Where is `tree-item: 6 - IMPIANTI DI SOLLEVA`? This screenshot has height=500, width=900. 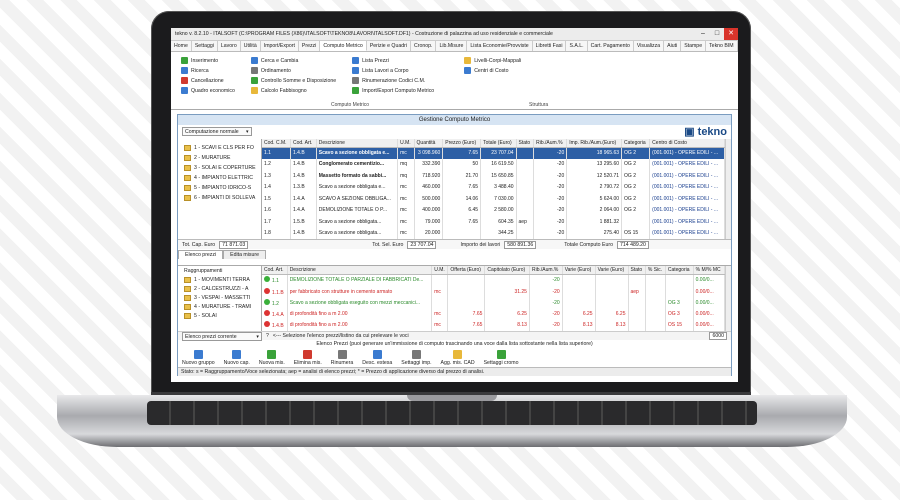 tree-item: 6 - IMPIANTI DI SOLLEVA is located at coordinates (222, 198).